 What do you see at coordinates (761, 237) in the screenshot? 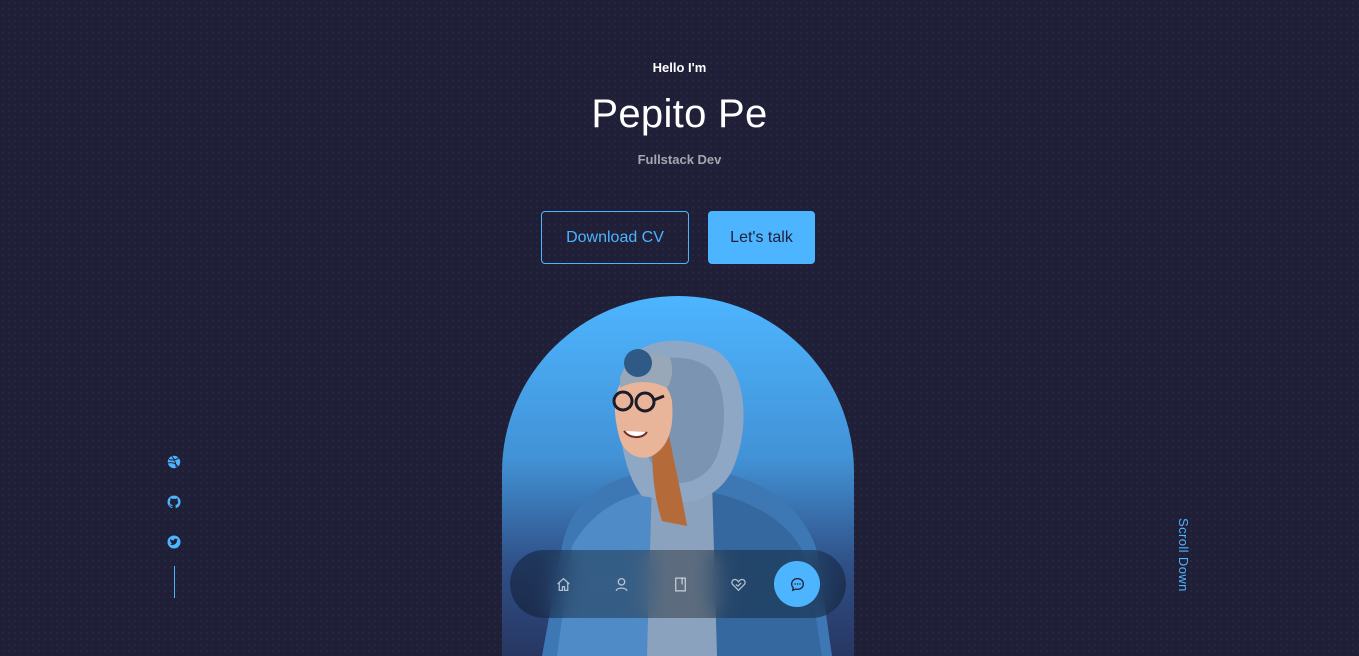
I see `lets-talk-button: Let's talk` at bounding box center [761, 237].